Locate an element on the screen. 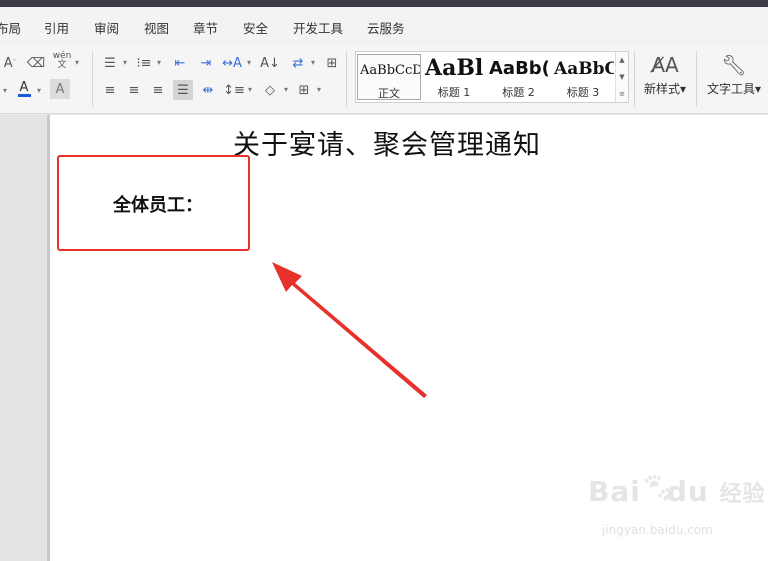  text-tools-button: 🔧︎ 文字工具▾ is located at coordinates (734, 73).